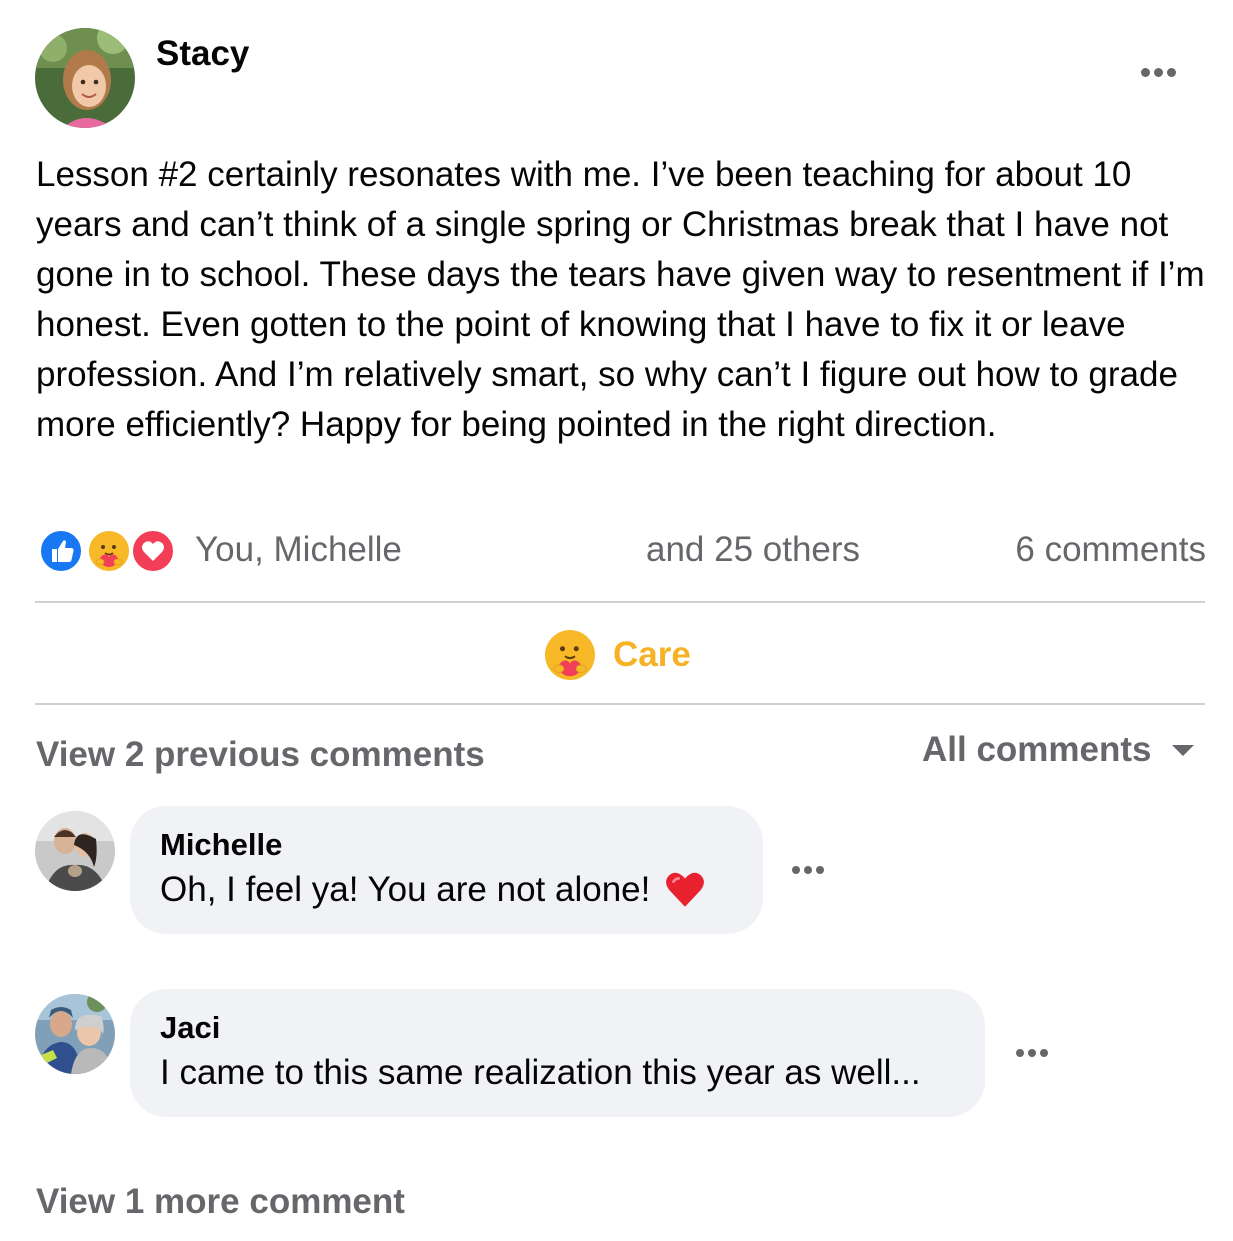 This screenshot has height=1241, width=1233. What do you see at coordinates (652, 654) in the screenshot?
I see `care-label: Care` at bounding box center [652, 654].